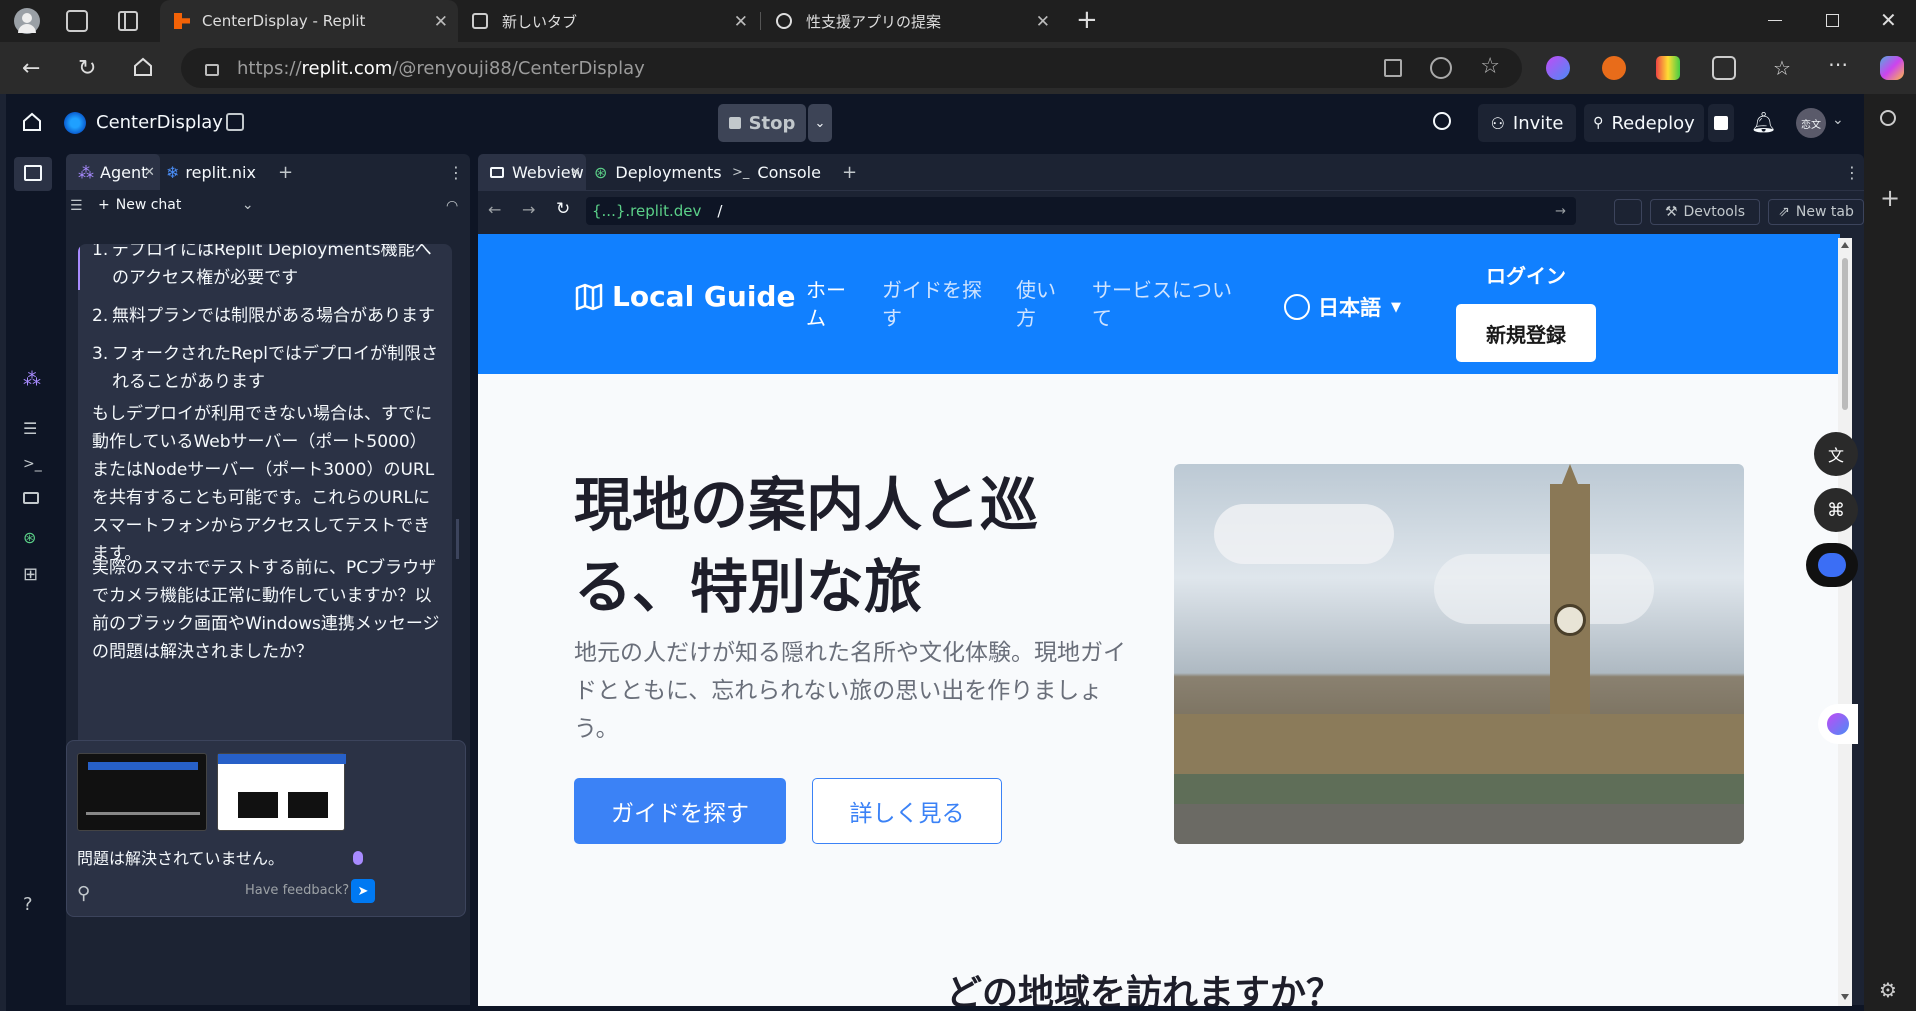  What do you see at coordinates (457, 539) in the screenshot?
I see `pane-resize-handle` at bounding box center [457, 539].